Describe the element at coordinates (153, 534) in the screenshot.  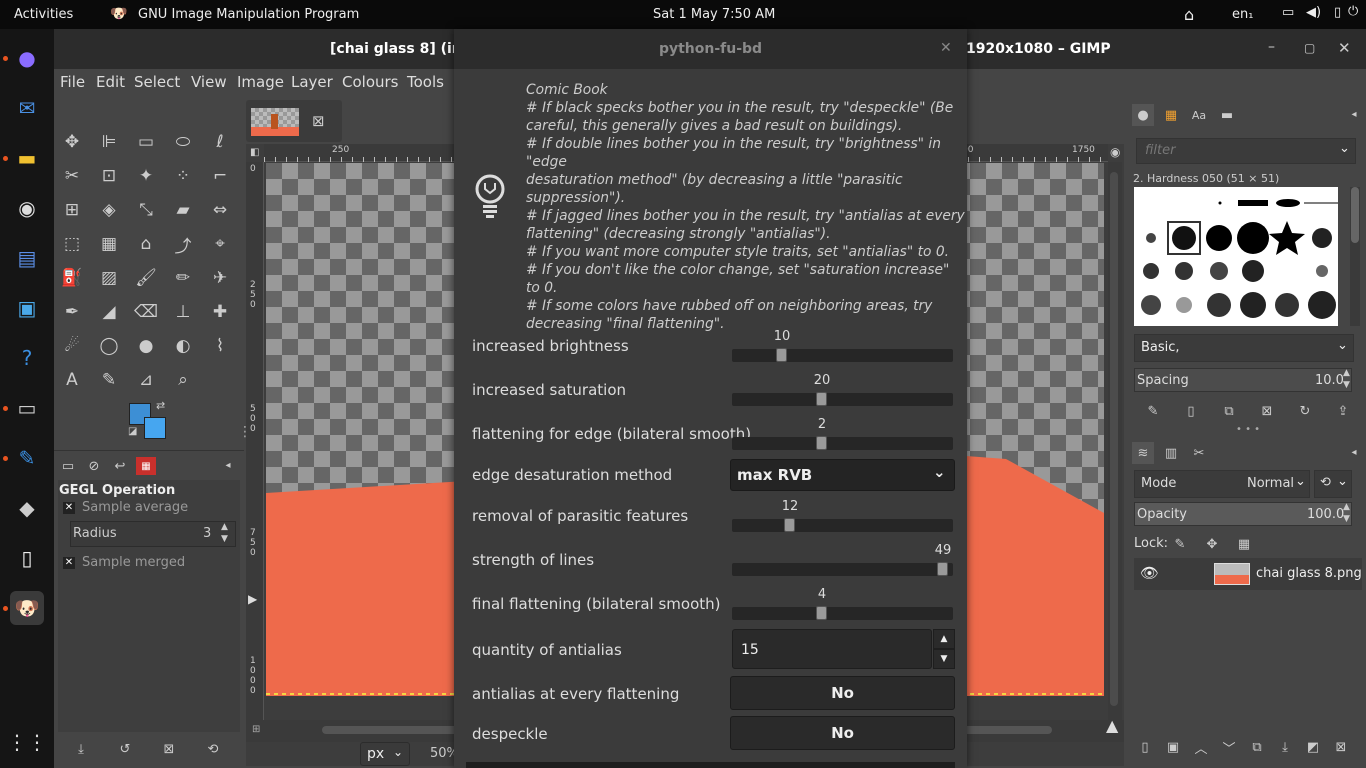
I see `radius-spinbox: Radius 3 ▲ ▼` at that location.